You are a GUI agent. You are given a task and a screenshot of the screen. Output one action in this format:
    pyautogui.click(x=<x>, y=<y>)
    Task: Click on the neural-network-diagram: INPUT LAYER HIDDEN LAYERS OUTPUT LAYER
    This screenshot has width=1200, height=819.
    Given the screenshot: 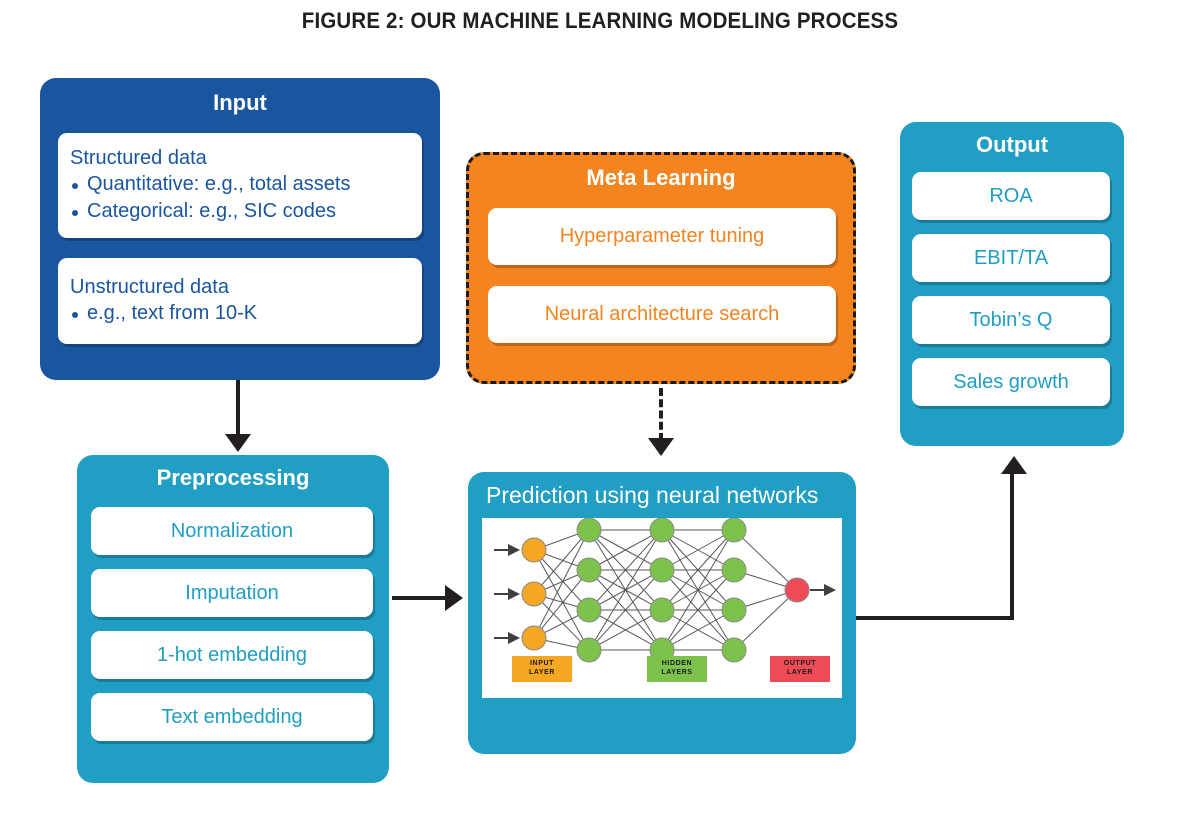 What is the action you would take?
    pyautogui.click(x=662, y=608)
    